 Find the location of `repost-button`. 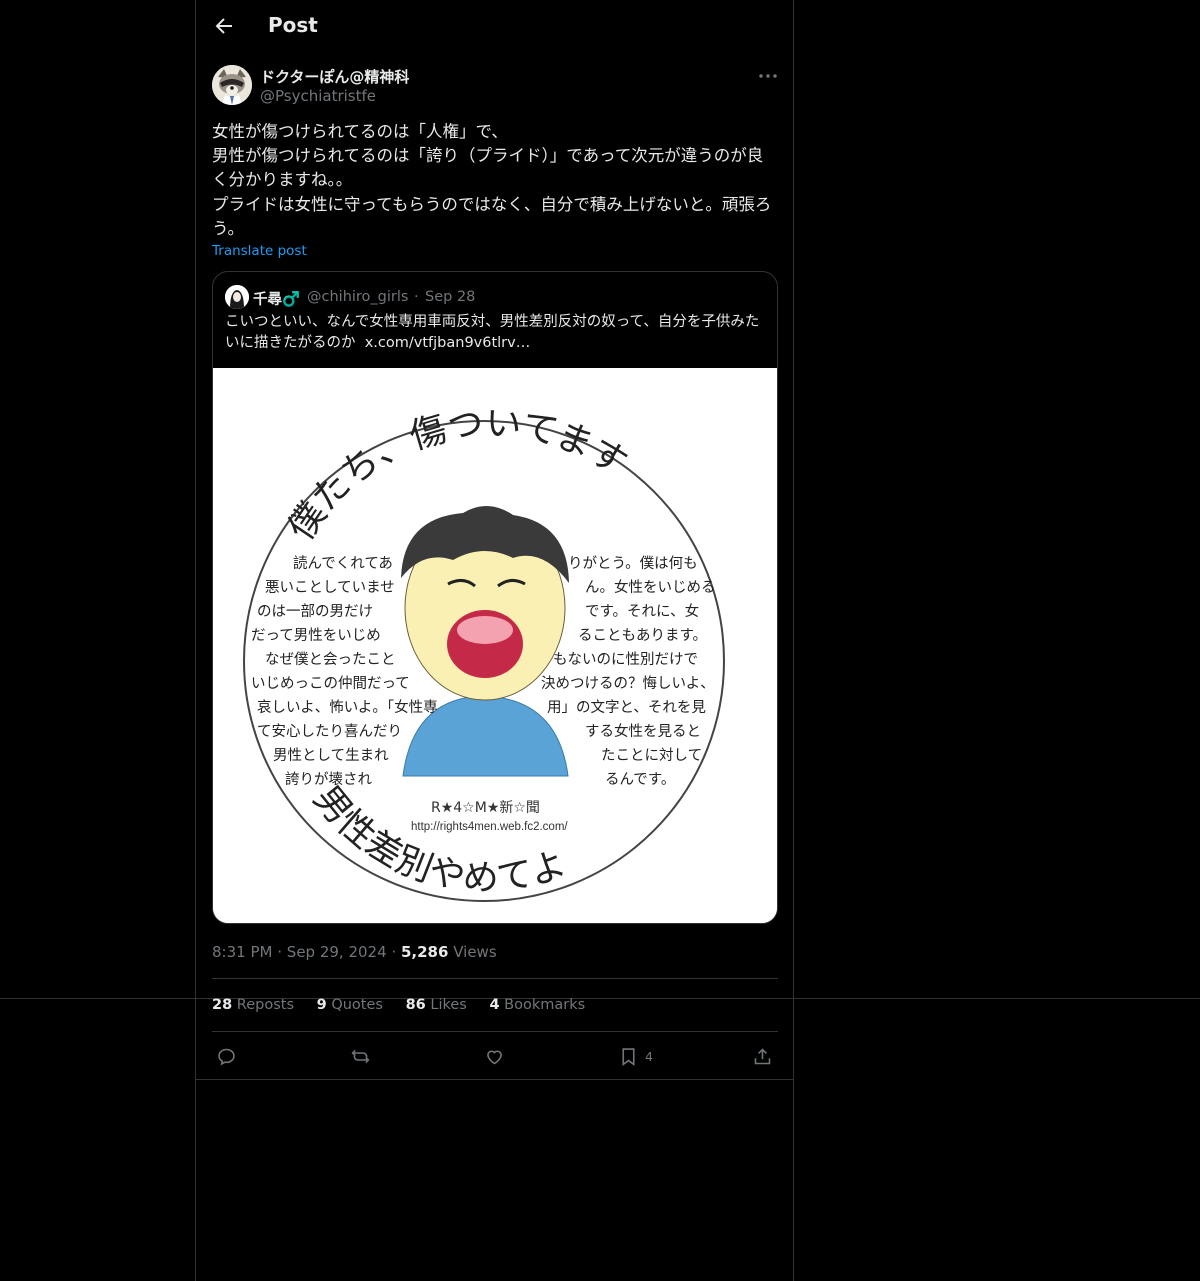

repost-button is located at coordinates (360, 1056).